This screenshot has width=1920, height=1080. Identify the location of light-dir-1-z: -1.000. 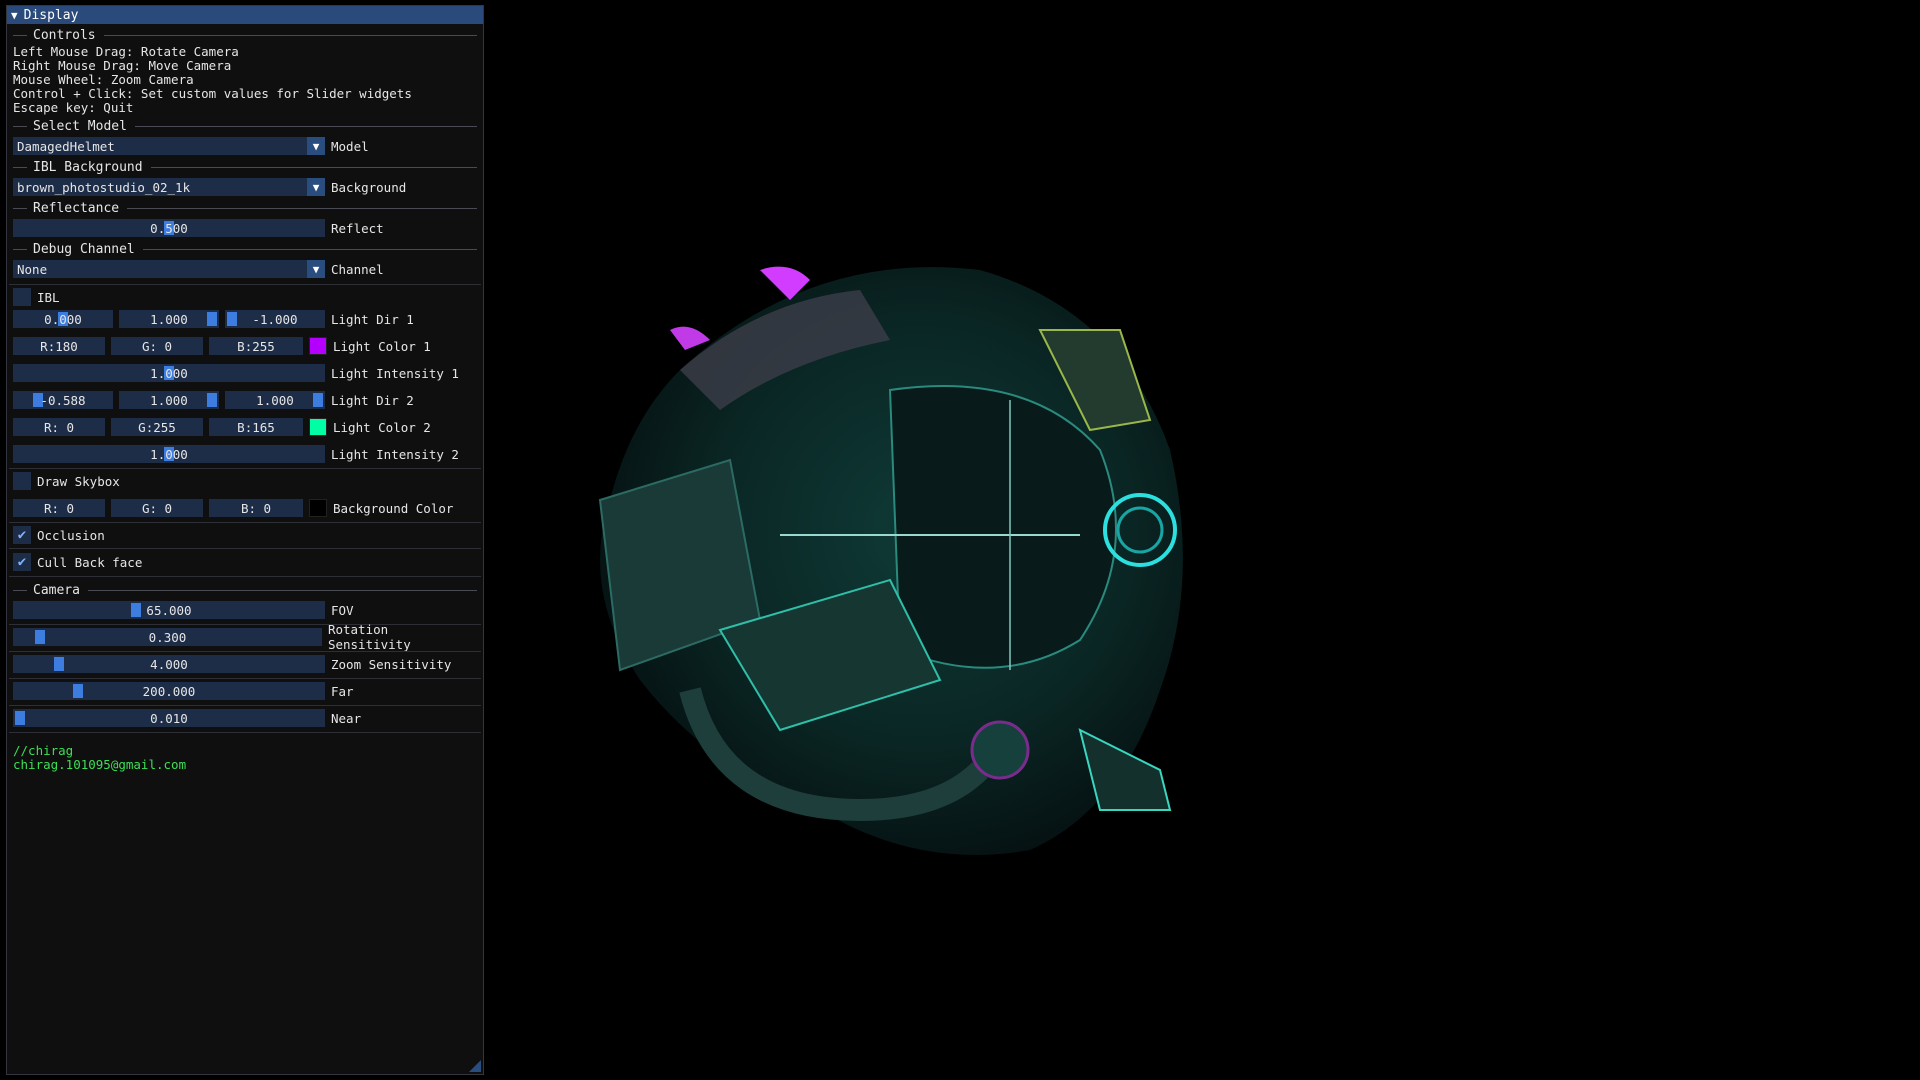
(275, 319).